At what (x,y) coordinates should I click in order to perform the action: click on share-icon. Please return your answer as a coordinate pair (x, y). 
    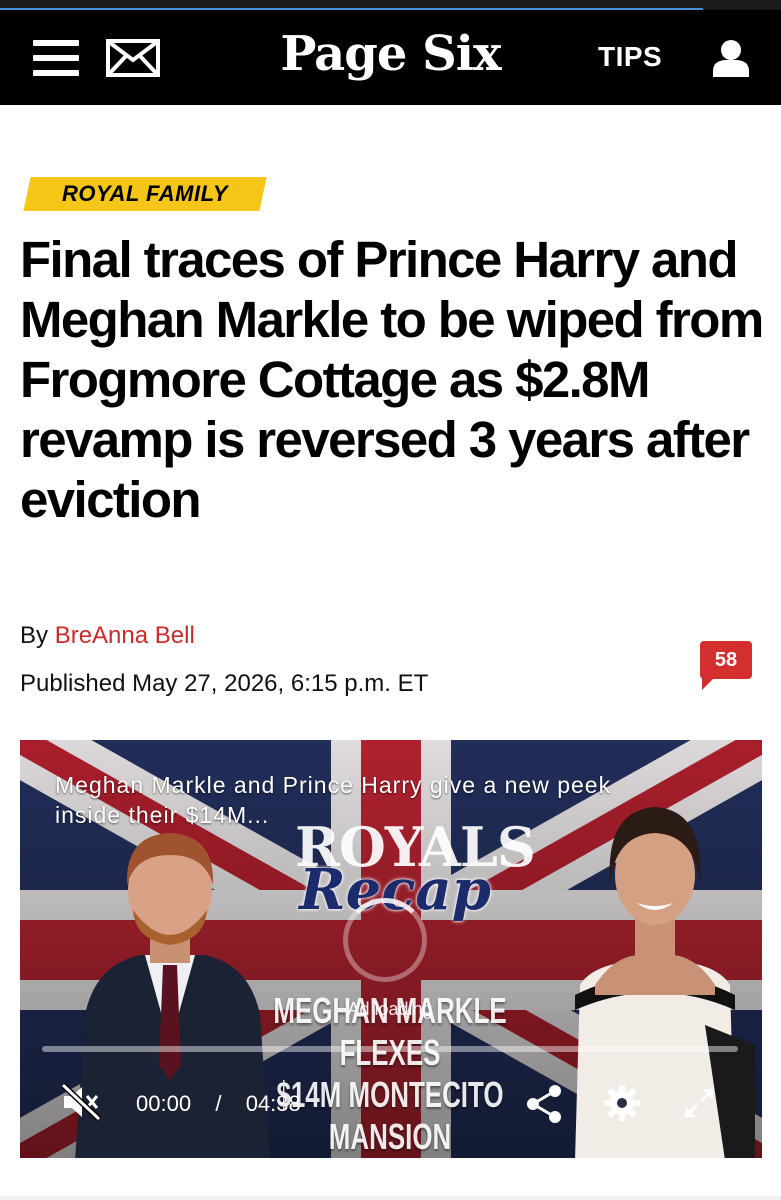
    Looking at the image, I should click on (544, 1104).